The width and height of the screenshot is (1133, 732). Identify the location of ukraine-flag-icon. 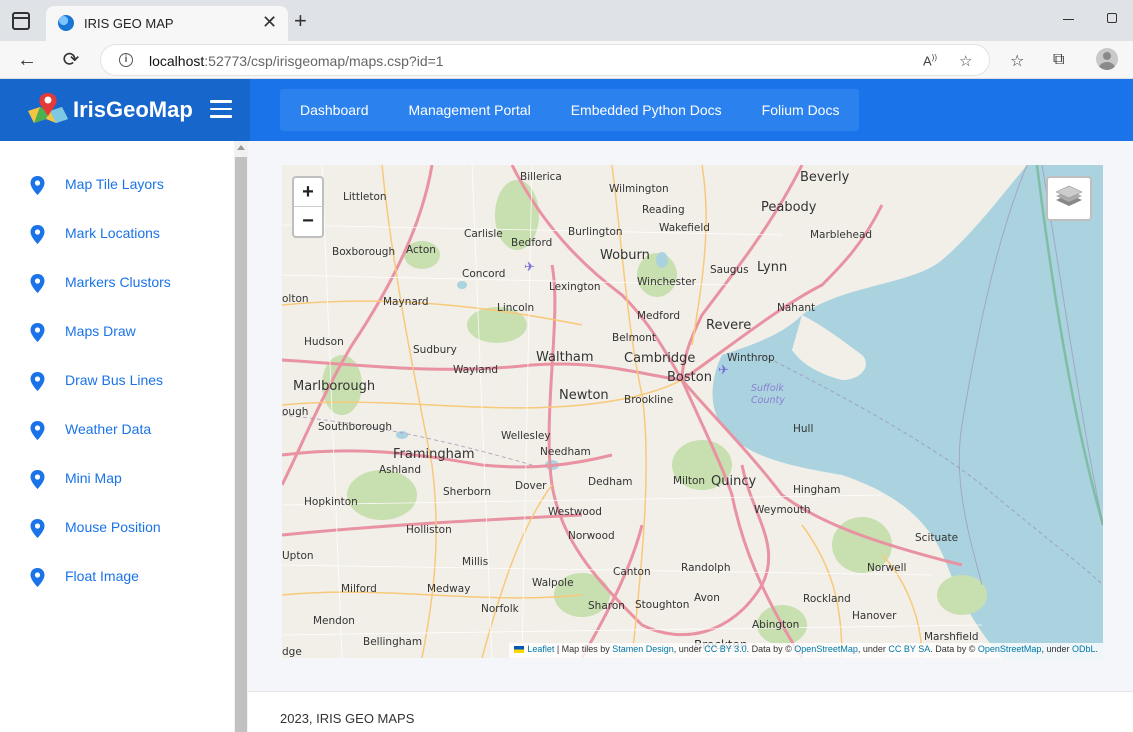
(519, 649).